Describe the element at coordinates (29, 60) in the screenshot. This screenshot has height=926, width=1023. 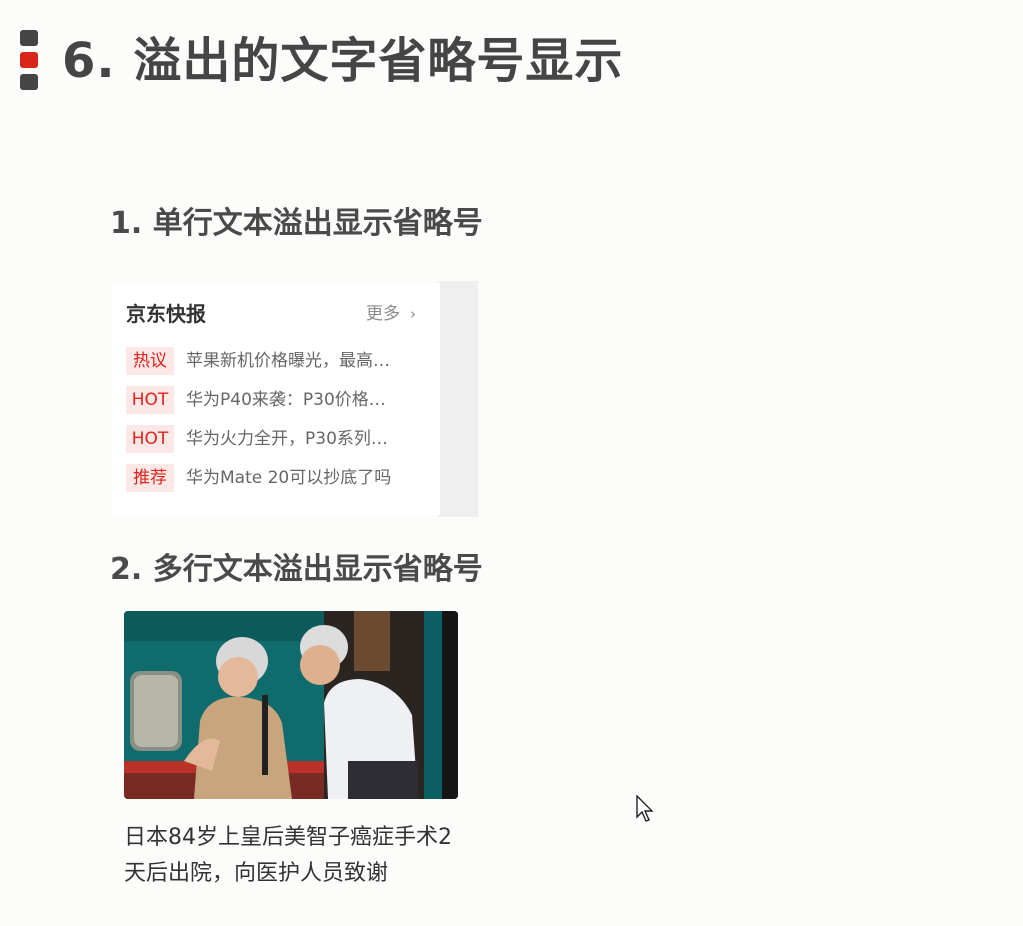
I see `title-marker` at that location.